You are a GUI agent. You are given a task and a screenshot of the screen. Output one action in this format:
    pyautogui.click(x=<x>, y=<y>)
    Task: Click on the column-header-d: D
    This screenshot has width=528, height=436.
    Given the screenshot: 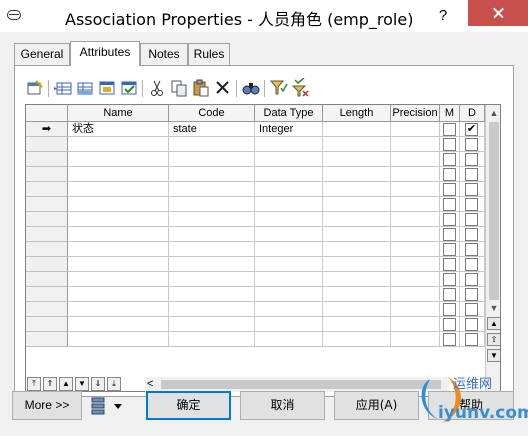 What is the action you would take?
    pyautogui.click(x=472, y=113)
    